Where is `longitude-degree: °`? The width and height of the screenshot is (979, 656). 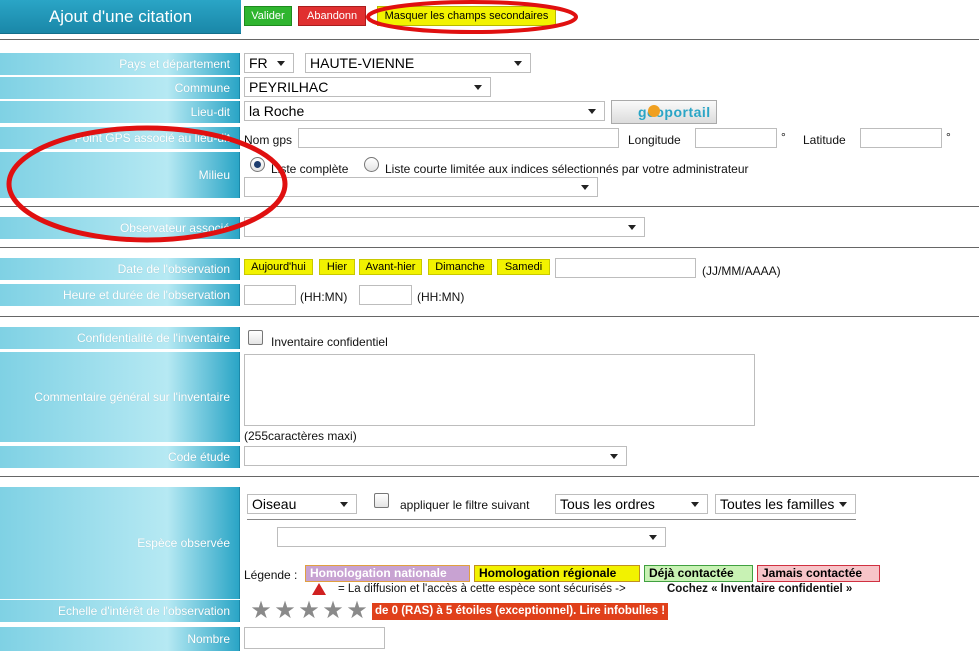
longitude-degree: ° is located at coordinates (783, 137).